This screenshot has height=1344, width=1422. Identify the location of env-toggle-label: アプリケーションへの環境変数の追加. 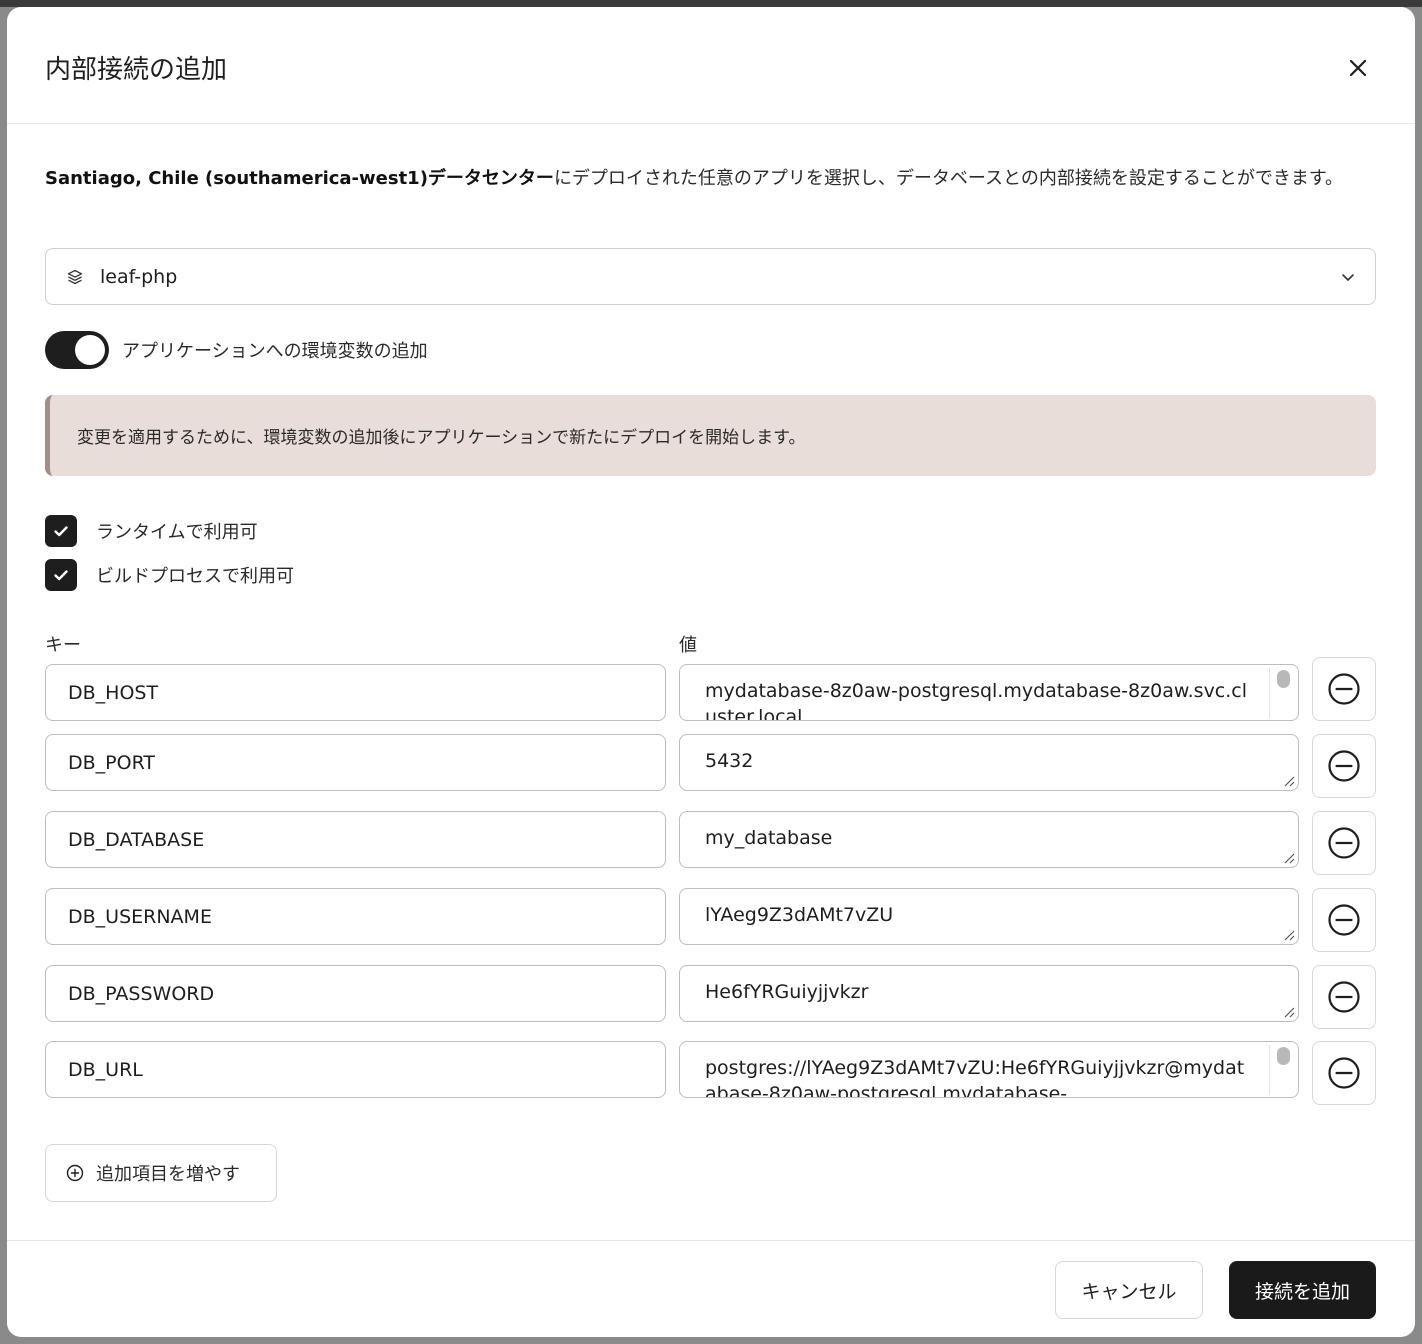
(275, 351).